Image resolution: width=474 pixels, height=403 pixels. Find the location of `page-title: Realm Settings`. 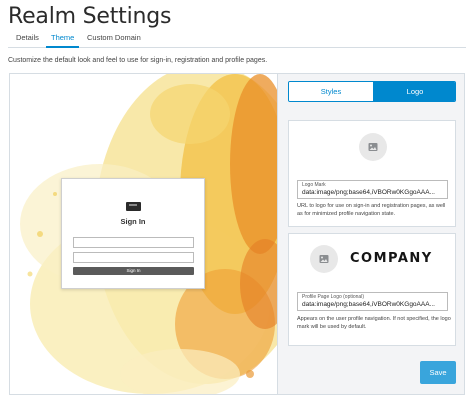

page-title: Realm Settings is located at coordinates (90, 16).